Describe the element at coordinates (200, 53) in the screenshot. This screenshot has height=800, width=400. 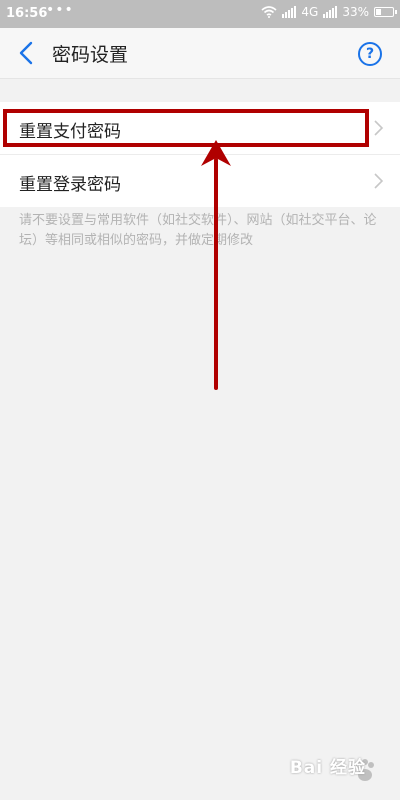
I see `nav-bar: 密码设置 ?` at that location.